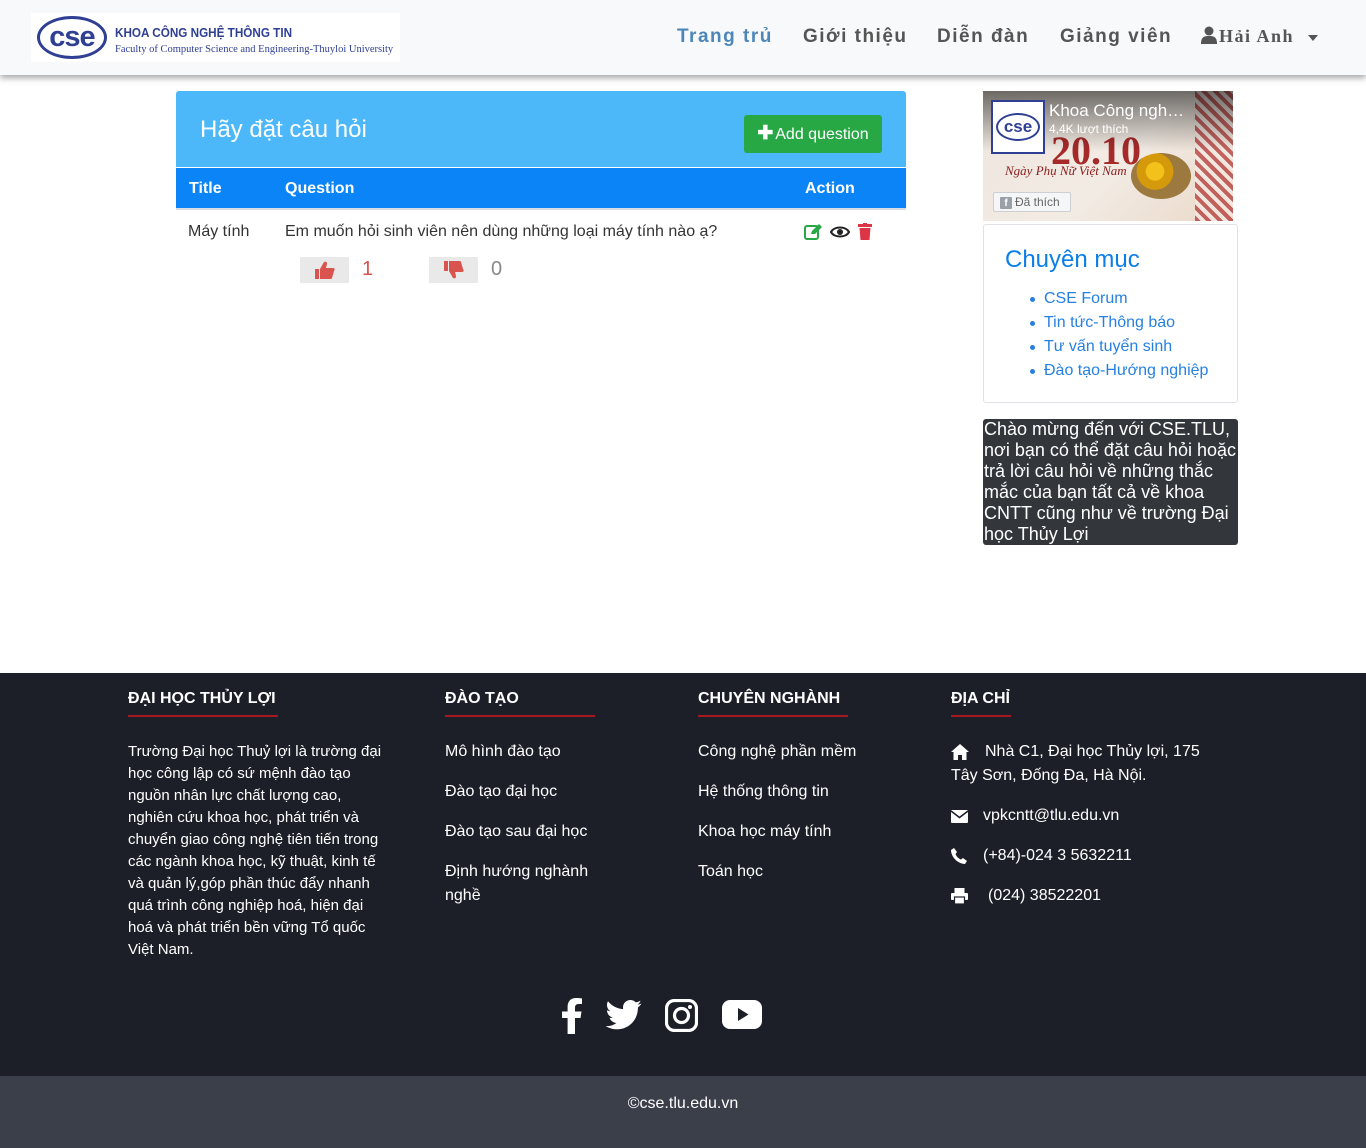 Image resolution: width=1366 pixels, height=1148 pixels. Describe the element at coordinates (516, 832) in the screenshot. I see `footer-training-link: Đào tạo sau đại học` at that location.